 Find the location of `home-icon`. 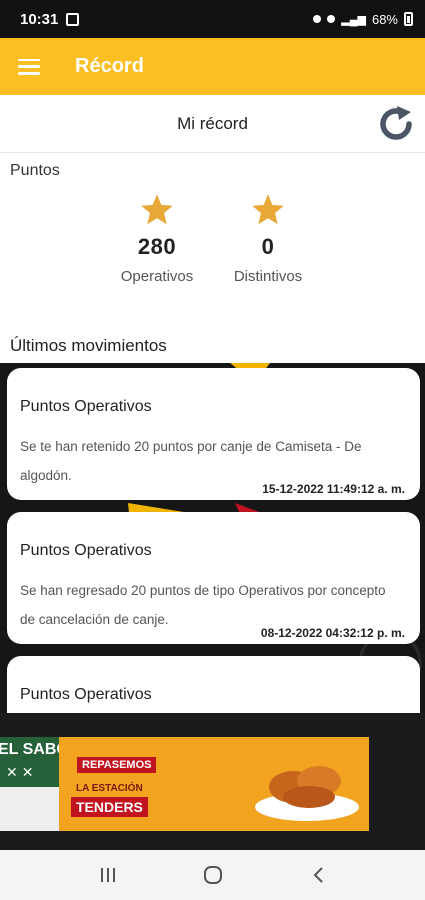

home-icon is located at coordinates (212, 875).